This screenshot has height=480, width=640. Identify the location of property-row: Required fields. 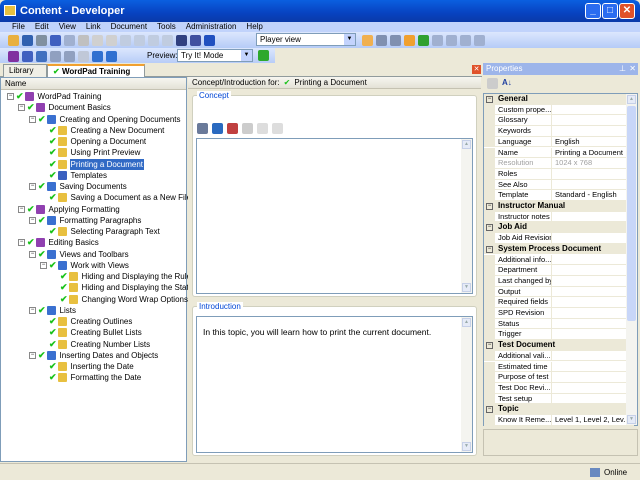
(564, 302).